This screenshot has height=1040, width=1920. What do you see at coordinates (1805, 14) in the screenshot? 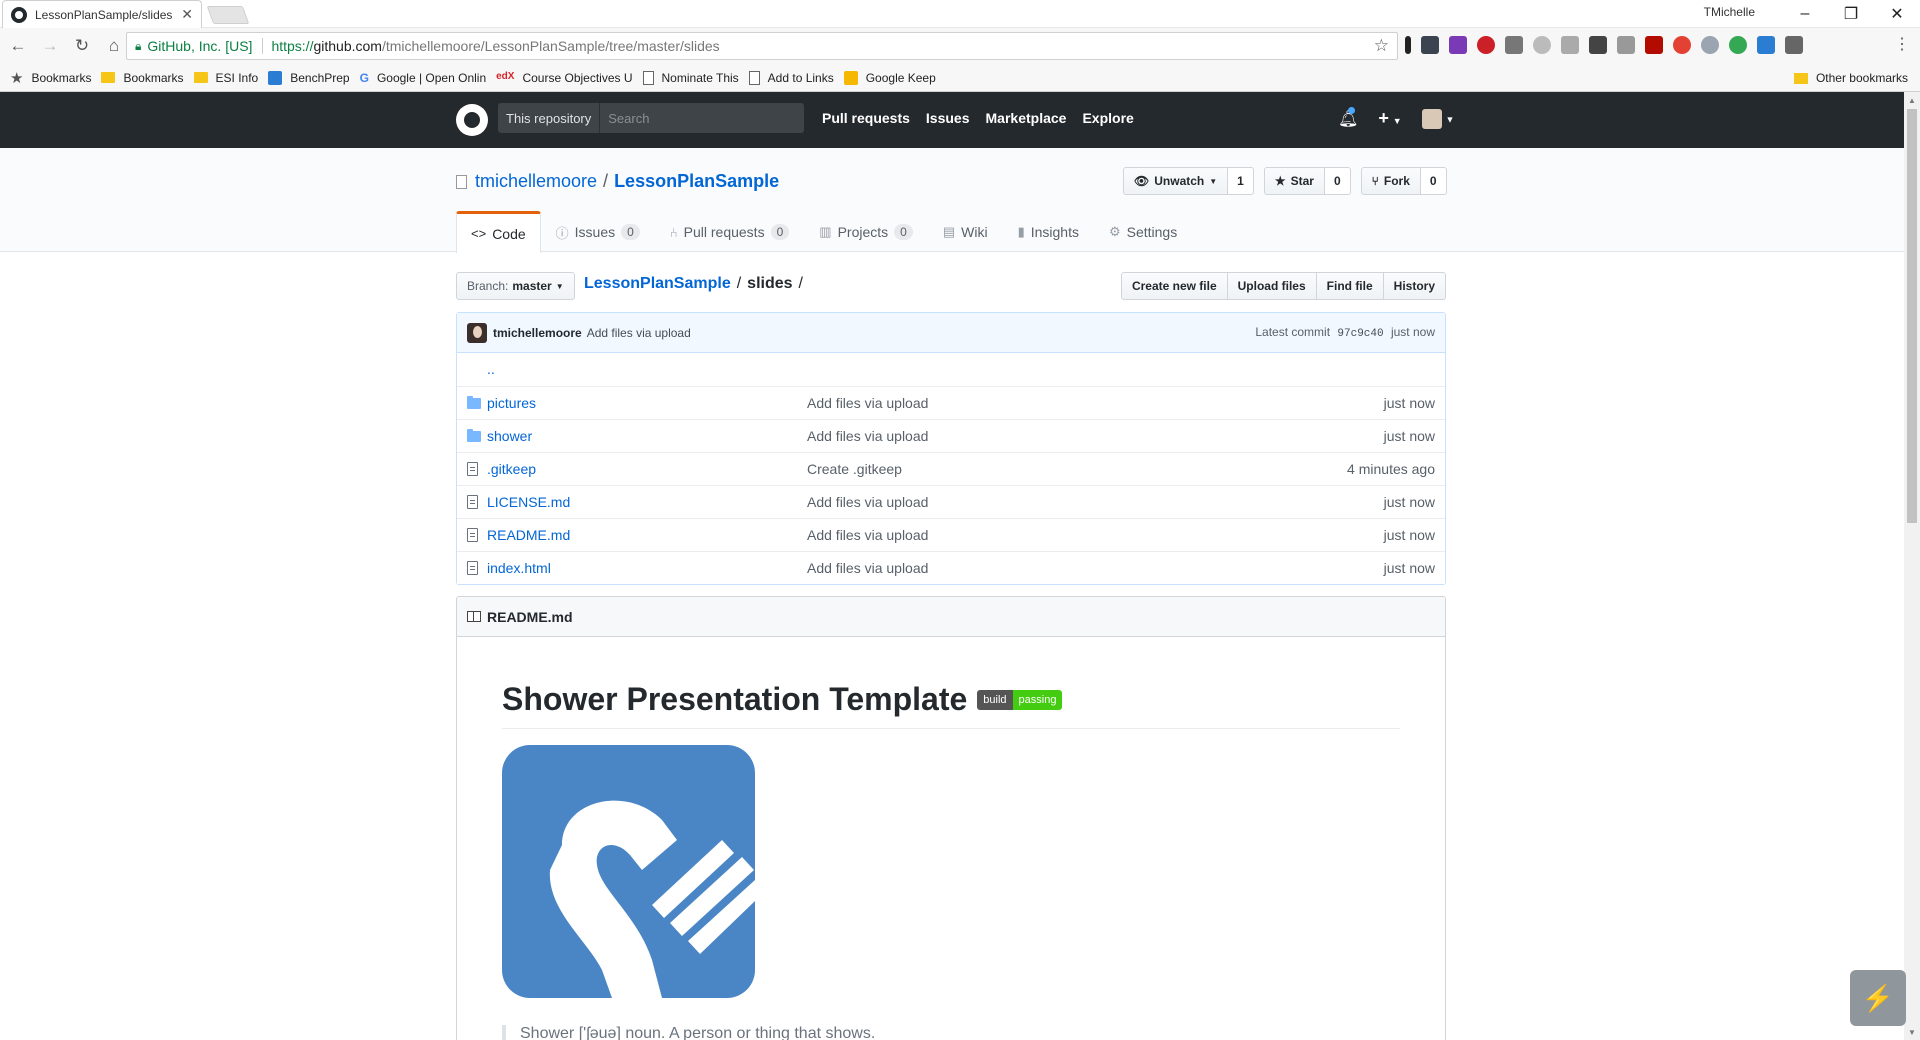
I see `minimize-icon: –` at bounding box center [1805, 14].